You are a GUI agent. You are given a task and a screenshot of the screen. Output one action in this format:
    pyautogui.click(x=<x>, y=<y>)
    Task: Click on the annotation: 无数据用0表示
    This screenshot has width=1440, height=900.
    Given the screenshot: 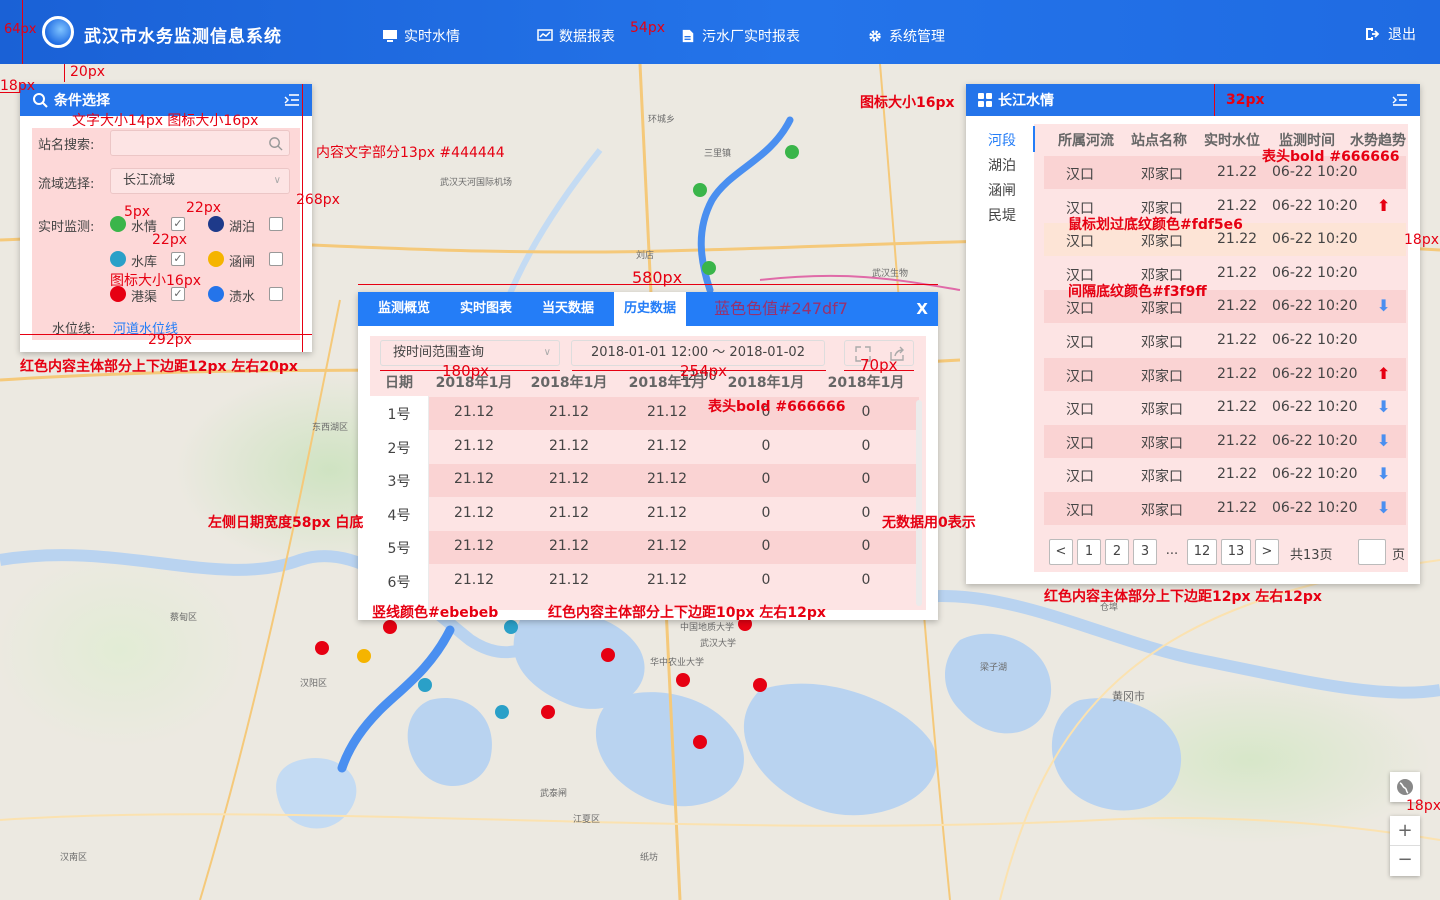 What is the action you would take?
    pyautogui.click(x=929, y=523)
    